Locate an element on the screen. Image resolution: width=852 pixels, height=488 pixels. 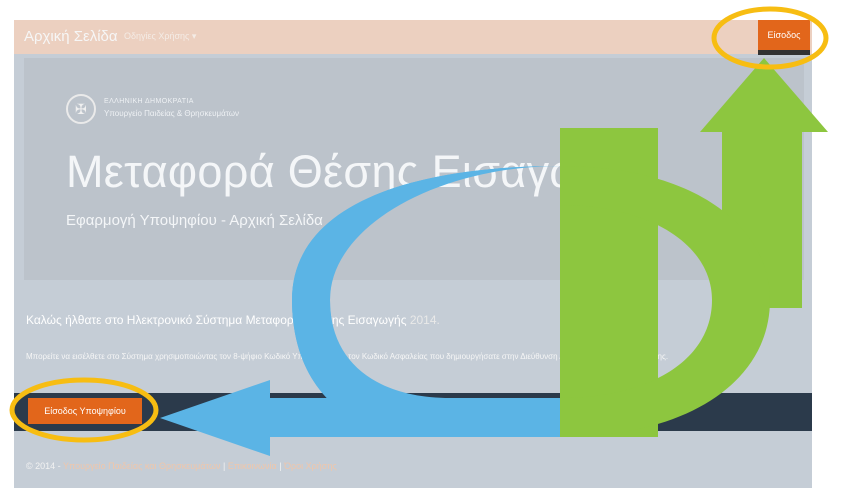
login-highlight-ring is located at coordinates (770, 38).